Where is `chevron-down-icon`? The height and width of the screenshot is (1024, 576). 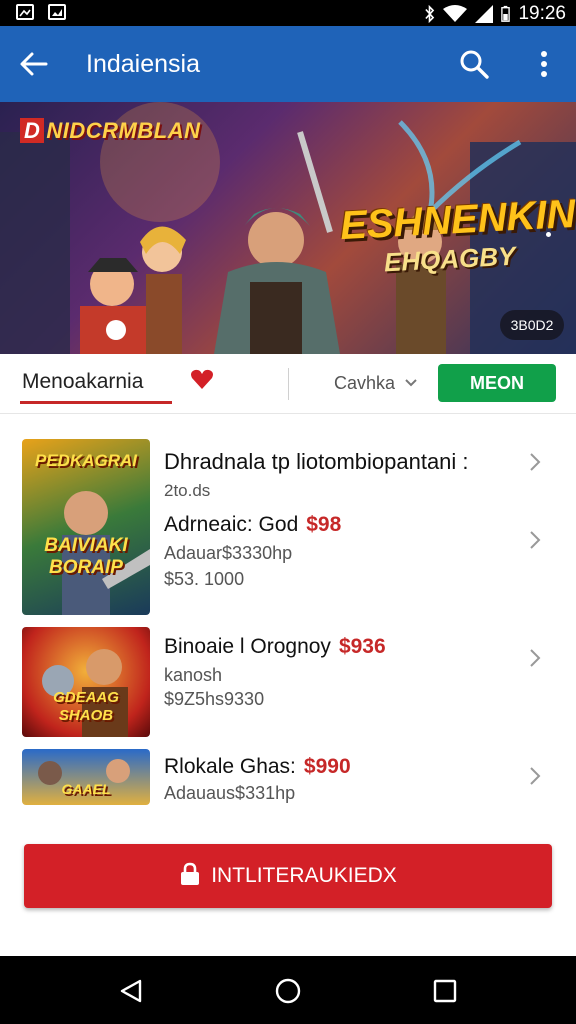 chevron-down-icon is located at coordinates (411, 383).